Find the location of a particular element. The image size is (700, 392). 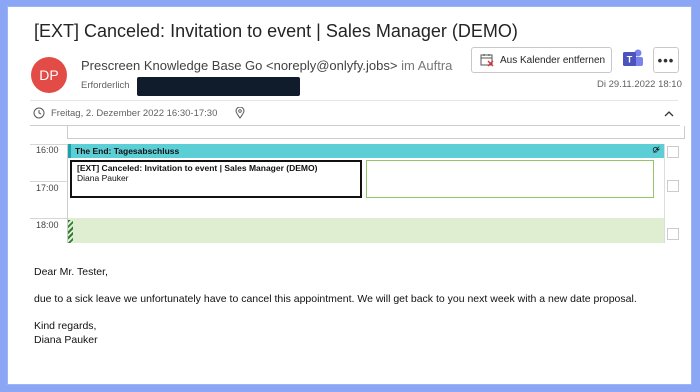

header-divider is located at coordinates (354, 100).